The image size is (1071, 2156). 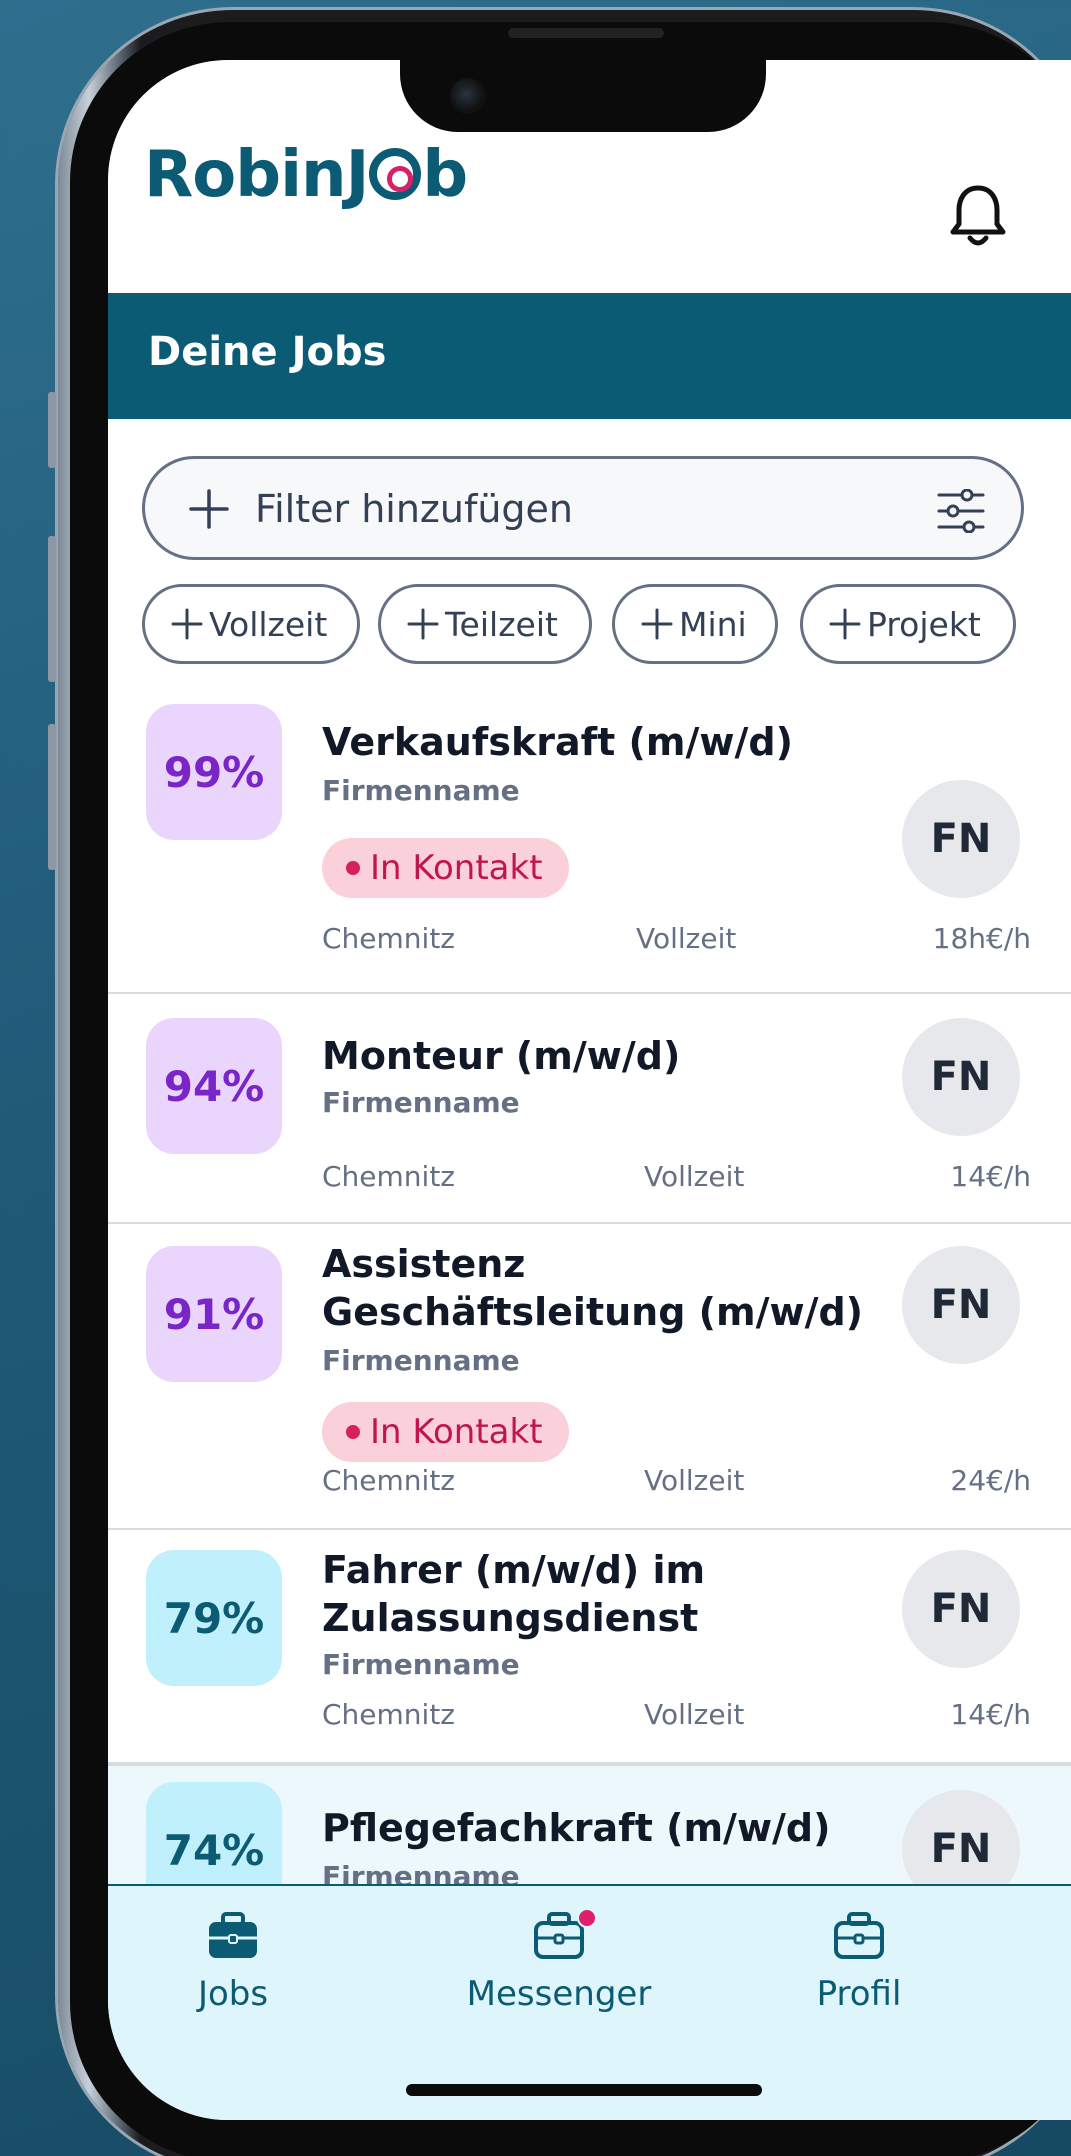 What do you see at coordinates (52, 797) in the screenshot?
I see `volume-down-button` at bounding box center [52, 797].